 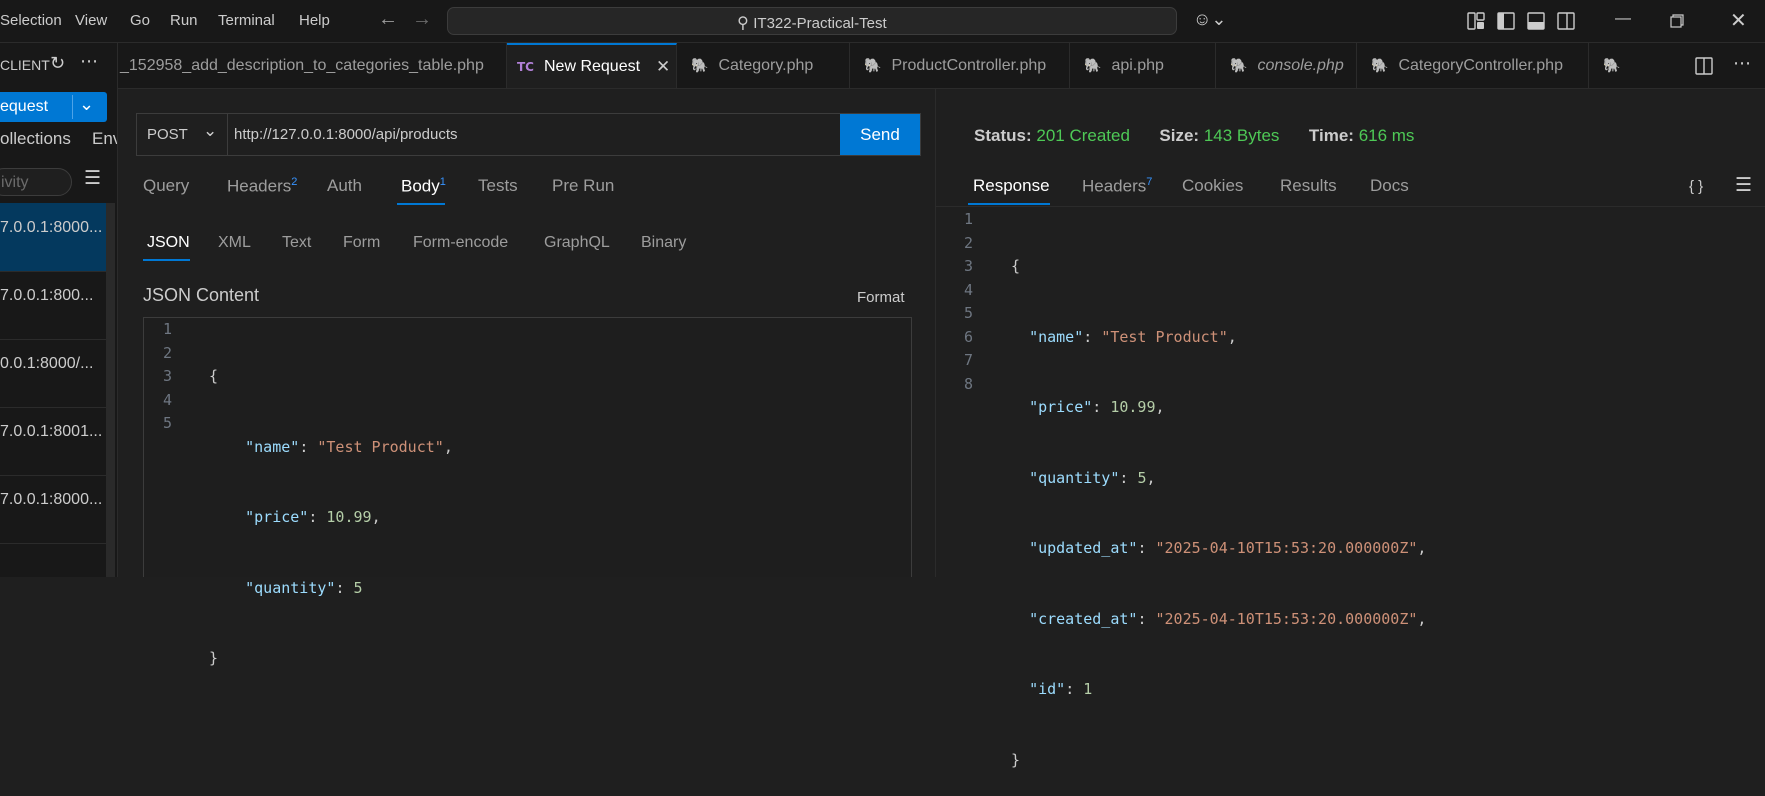 What do you see at coordinates (1286, 548) in the screenshot?
I see `json-value: "2025-04-10T15:53:20.000000Z"` at bounding box center [1286, 548].